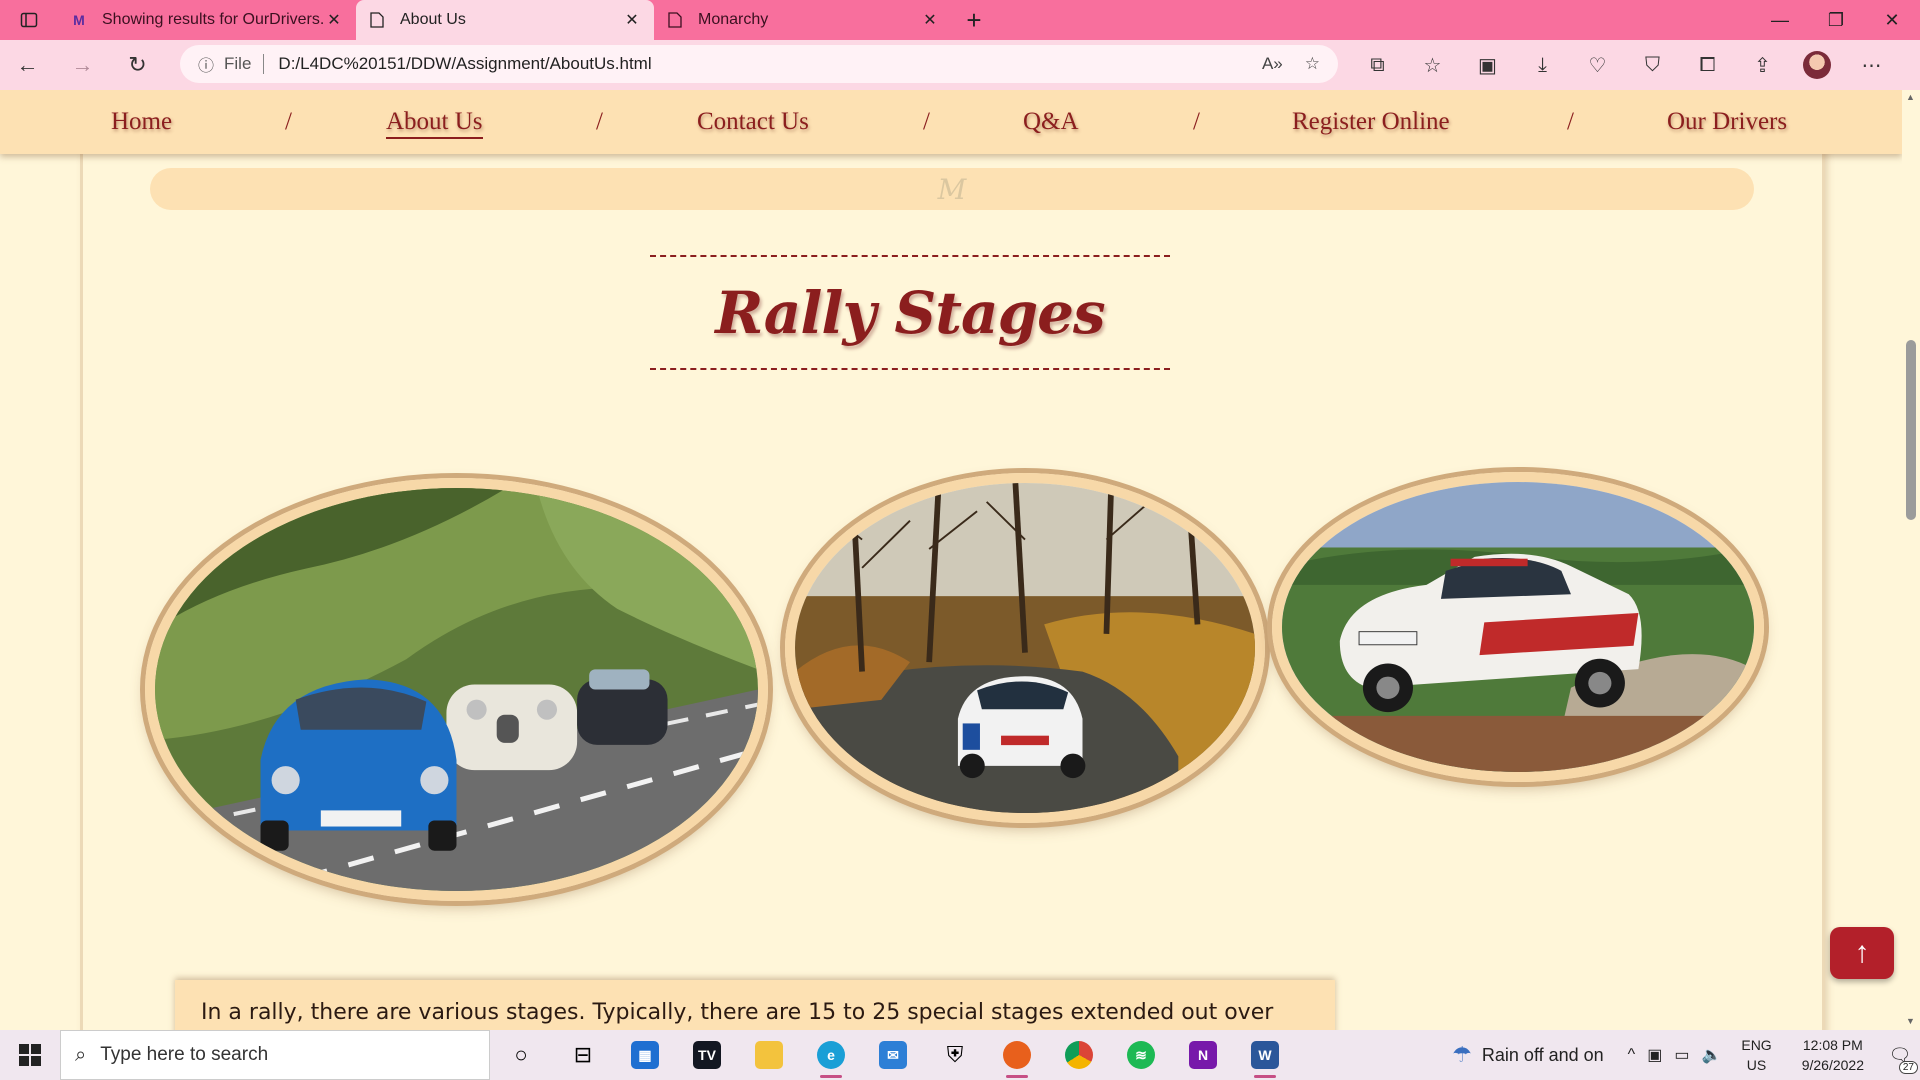 The width and height of the screenshot is (1920, 1080). Describe the element at coordinates (1756, 1045) in the screenshot. I see `language-code: ENG` at that location.